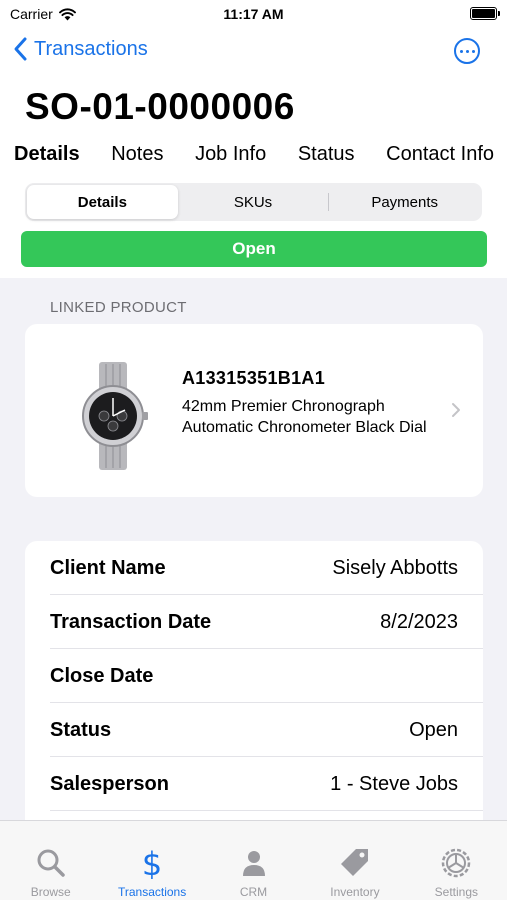  I want to click on product-sku: A13315351B1A1, so click(254, 378).